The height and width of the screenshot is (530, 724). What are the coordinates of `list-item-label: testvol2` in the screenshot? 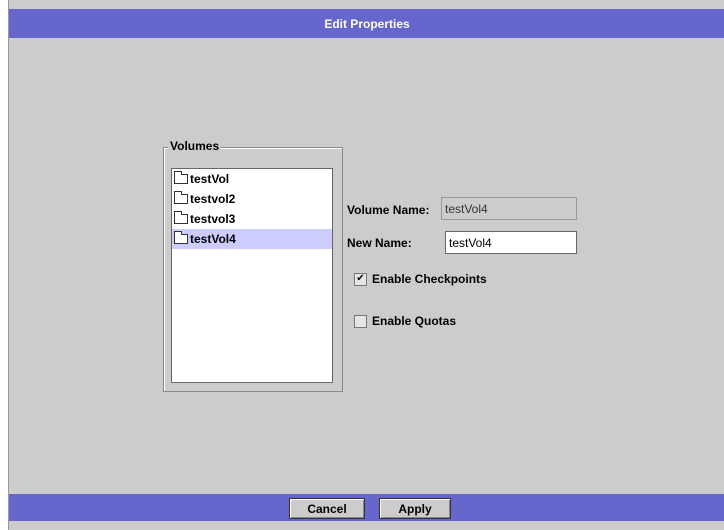 It's located at (213, 199).